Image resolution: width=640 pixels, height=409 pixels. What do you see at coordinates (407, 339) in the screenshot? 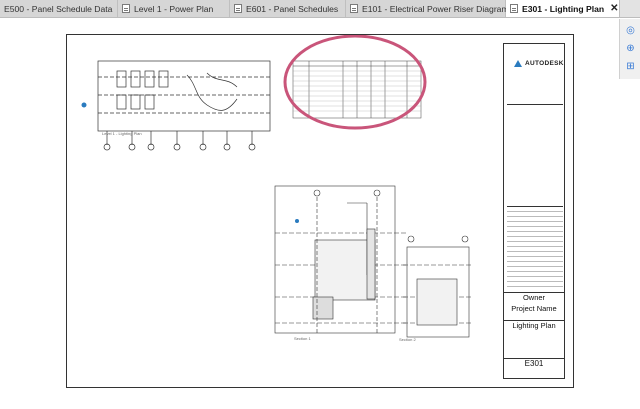
I see `view-label-section2: Section 2` at bounding box center [407, 339].